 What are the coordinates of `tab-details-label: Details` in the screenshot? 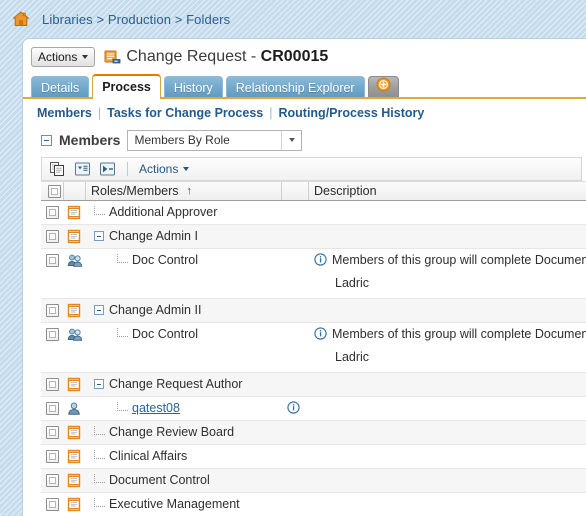 It's located at (60, 88).